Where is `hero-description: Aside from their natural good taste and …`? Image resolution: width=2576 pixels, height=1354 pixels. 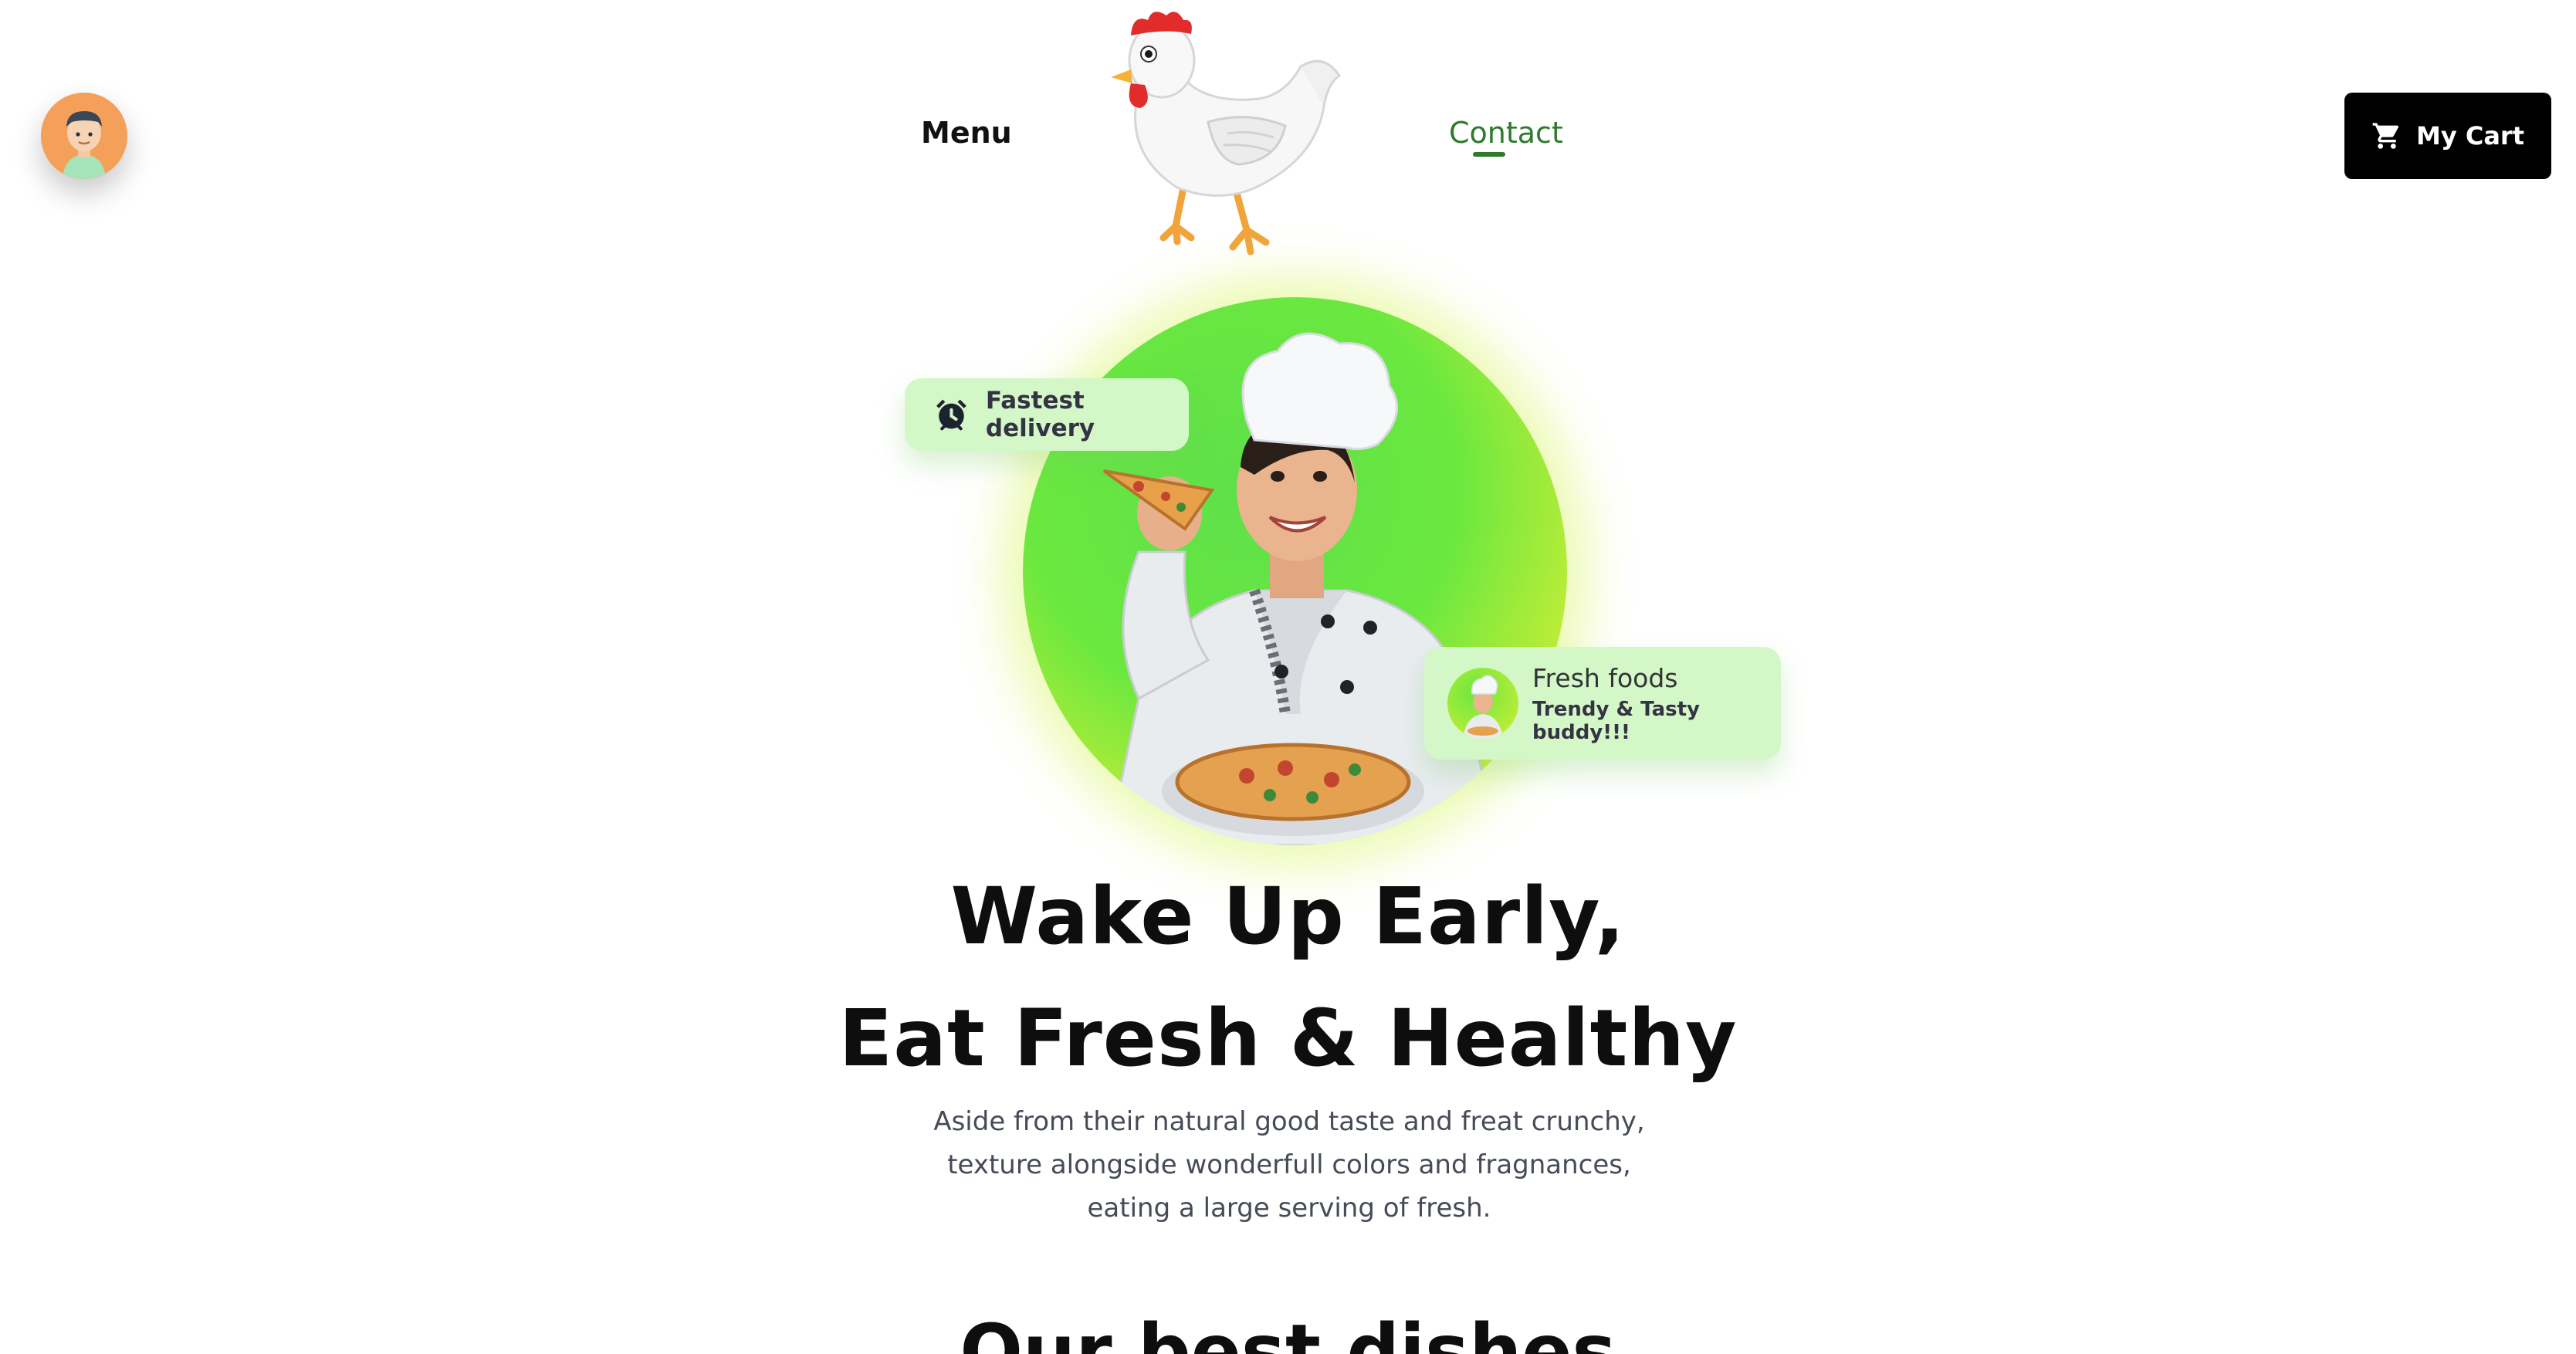 hero-description: Aside from their natural good taste and … is located at coordinates (1289, 1165).